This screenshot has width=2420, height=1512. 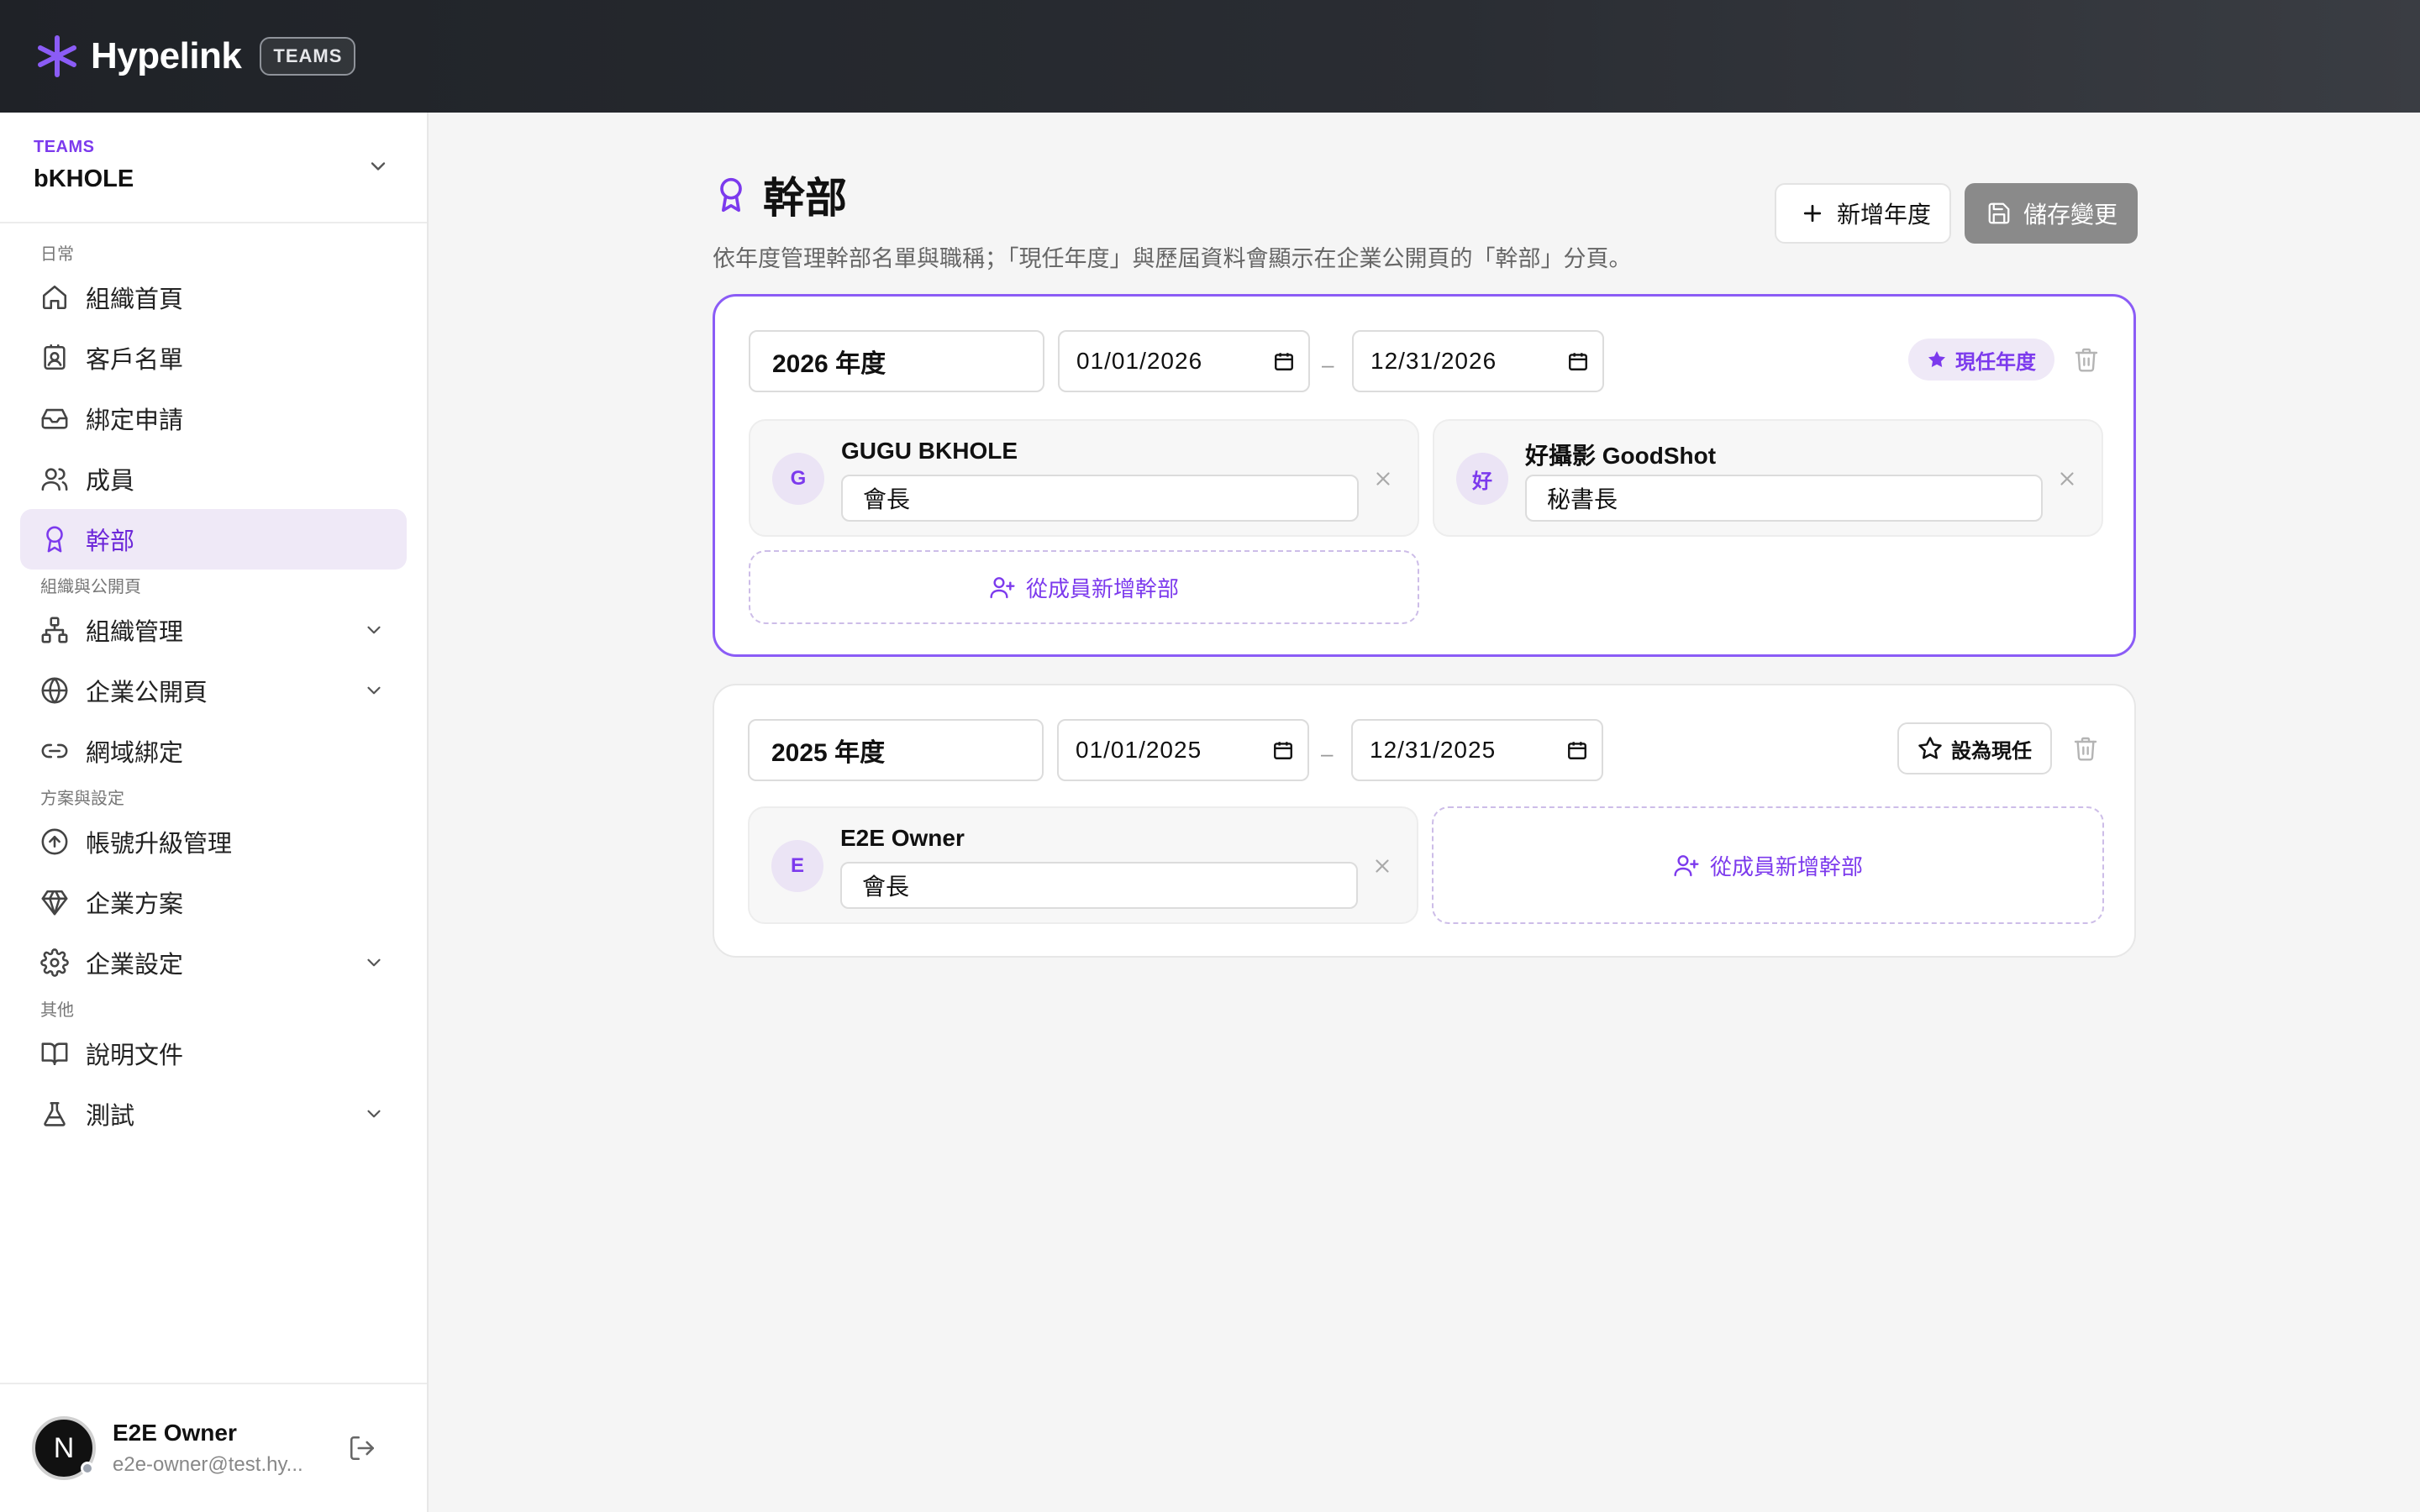 I want to click on inbox-icon, so click(x=54, y=418).